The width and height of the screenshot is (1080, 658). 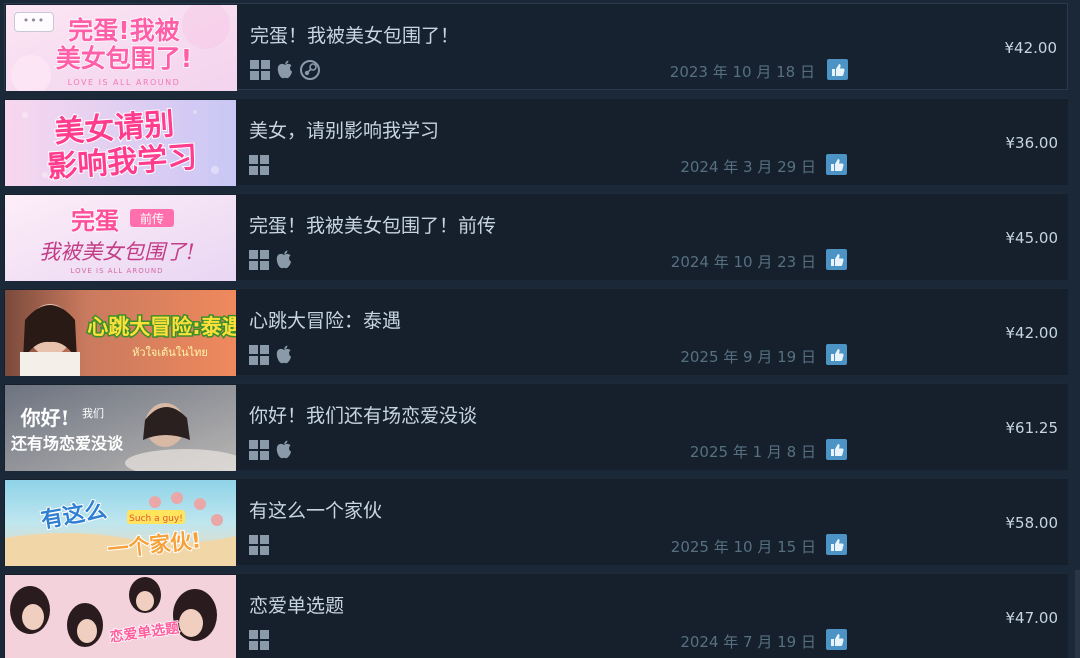 I want to click on release-date: 2023 年 10 月 18 日, so click(x=742, y=72).